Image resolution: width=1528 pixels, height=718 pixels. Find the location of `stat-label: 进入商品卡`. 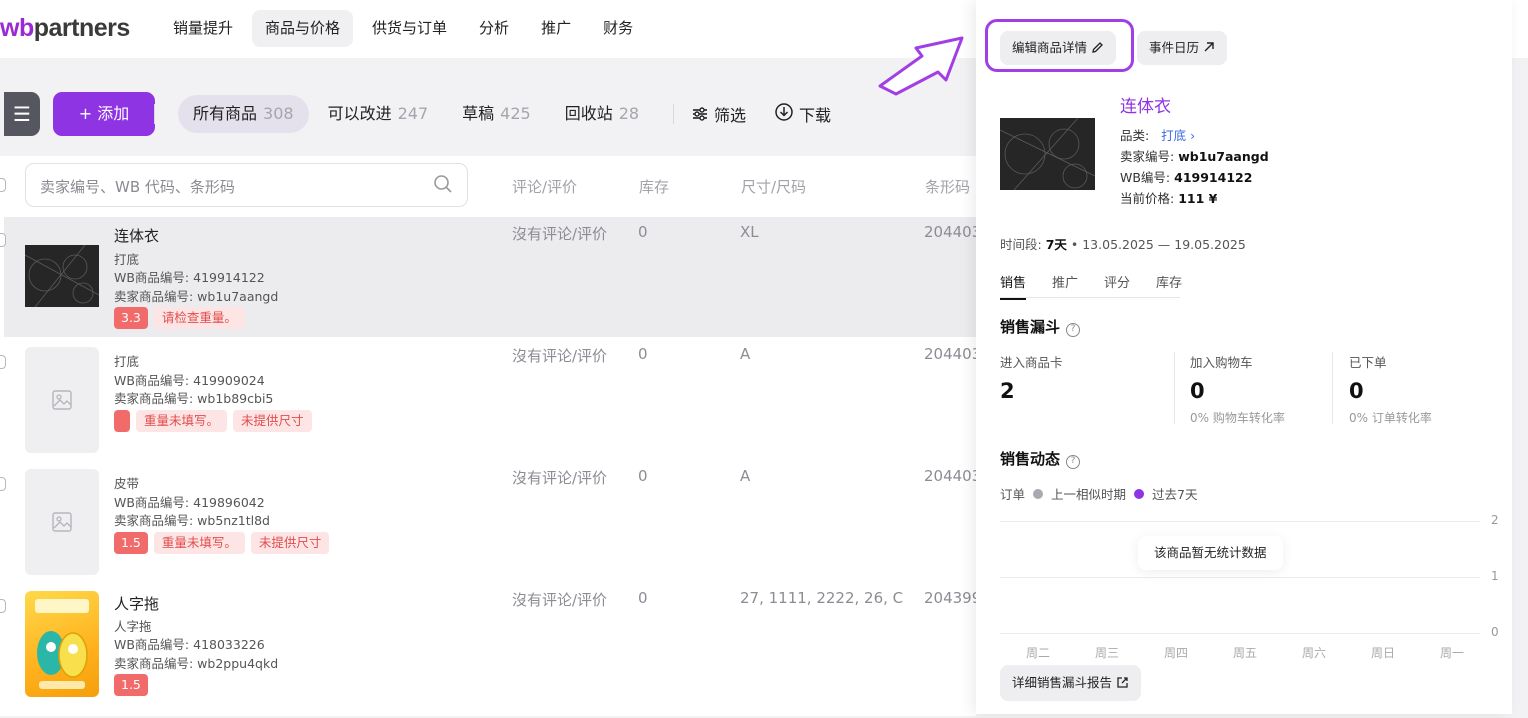

stat-label: 进入商品卡 is located at coordinates (1031, 362).